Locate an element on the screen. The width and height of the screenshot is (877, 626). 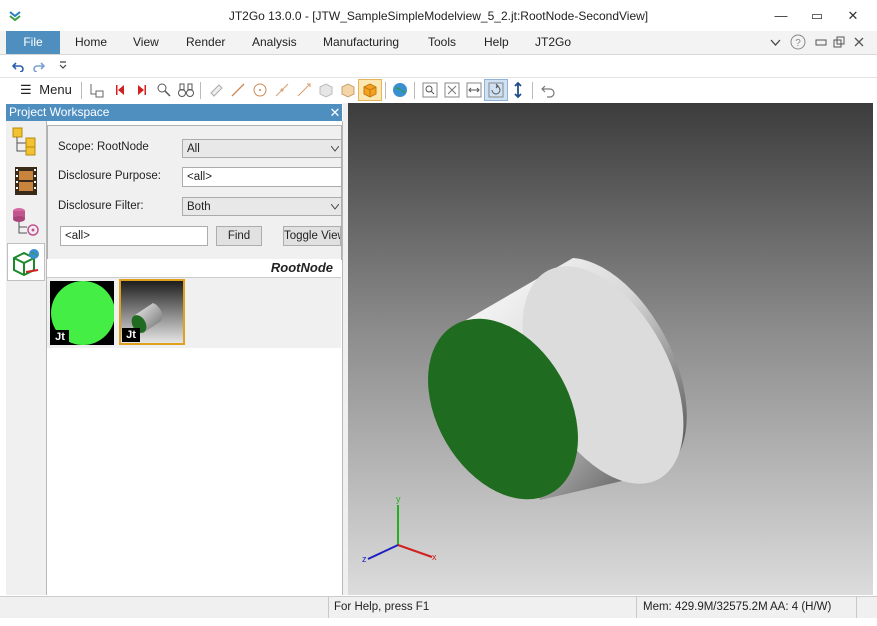
menu-tools: Tools is located at coordinates (442, 42).